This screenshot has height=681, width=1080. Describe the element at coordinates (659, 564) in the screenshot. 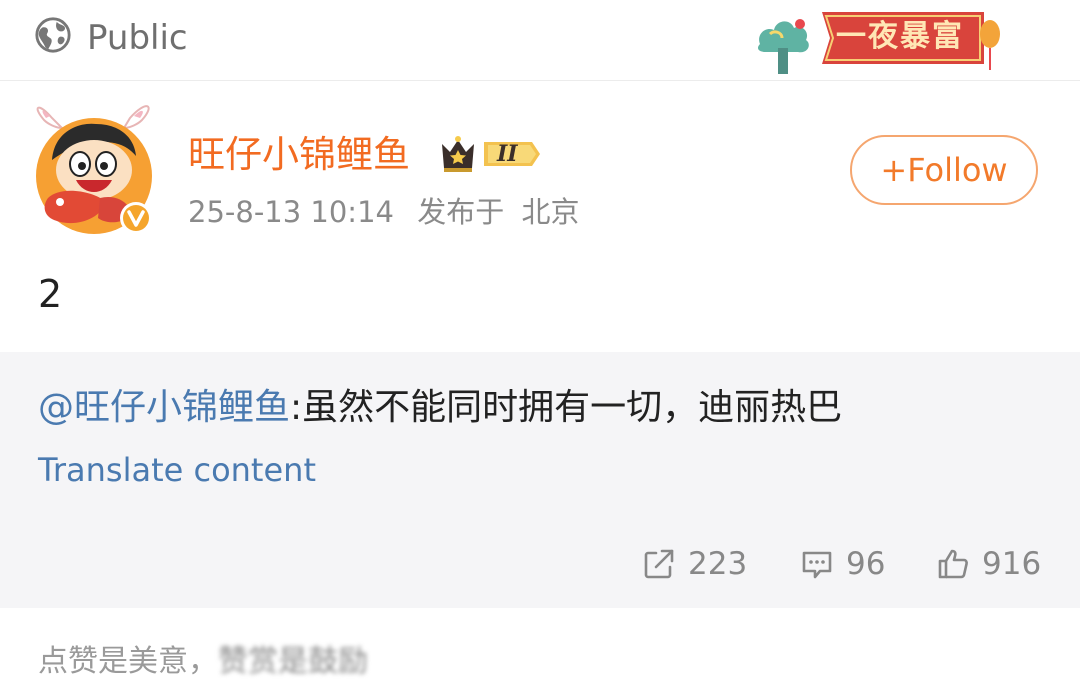

I see `share-icon` at that location.